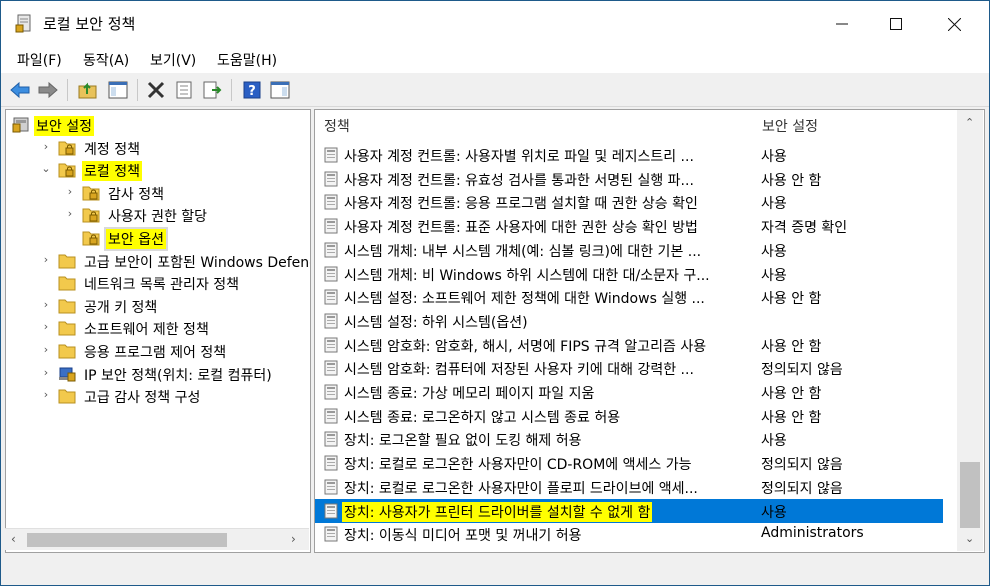 The width and height of the screenshot is (990, 586). What do you see at coordinates (954, 24) in the screenshot?
I see `close-button` at bounding box center [954, 24].